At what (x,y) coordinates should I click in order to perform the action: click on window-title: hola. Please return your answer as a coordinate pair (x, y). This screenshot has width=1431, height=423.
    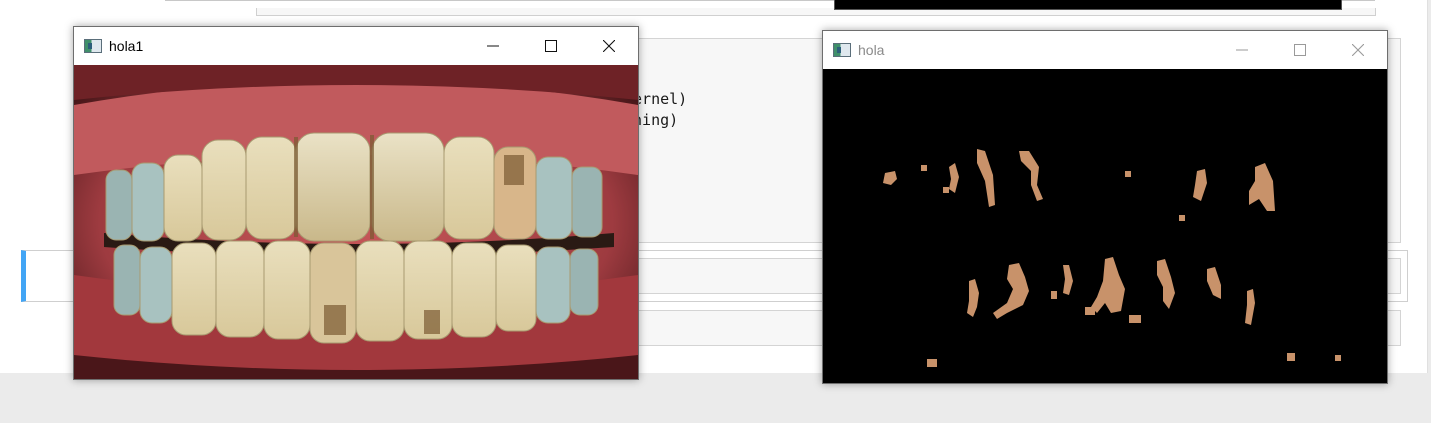
    Looking at the image, I should click on (871, 50).